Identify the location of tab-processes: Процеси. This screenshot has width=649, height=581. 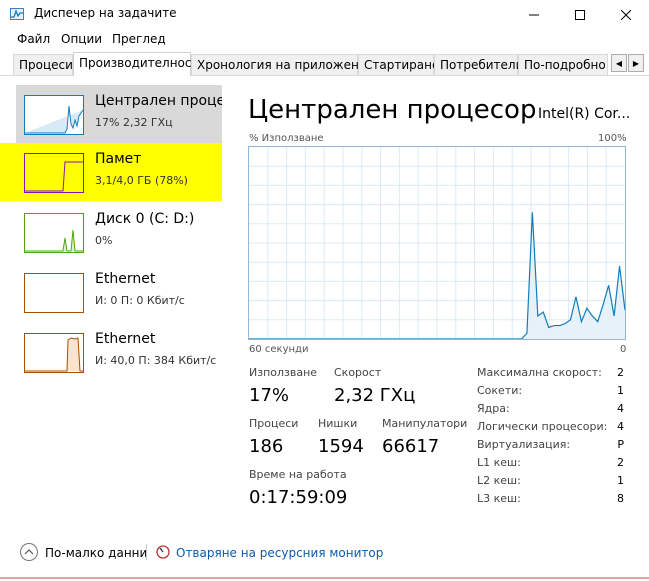
(43, 64).